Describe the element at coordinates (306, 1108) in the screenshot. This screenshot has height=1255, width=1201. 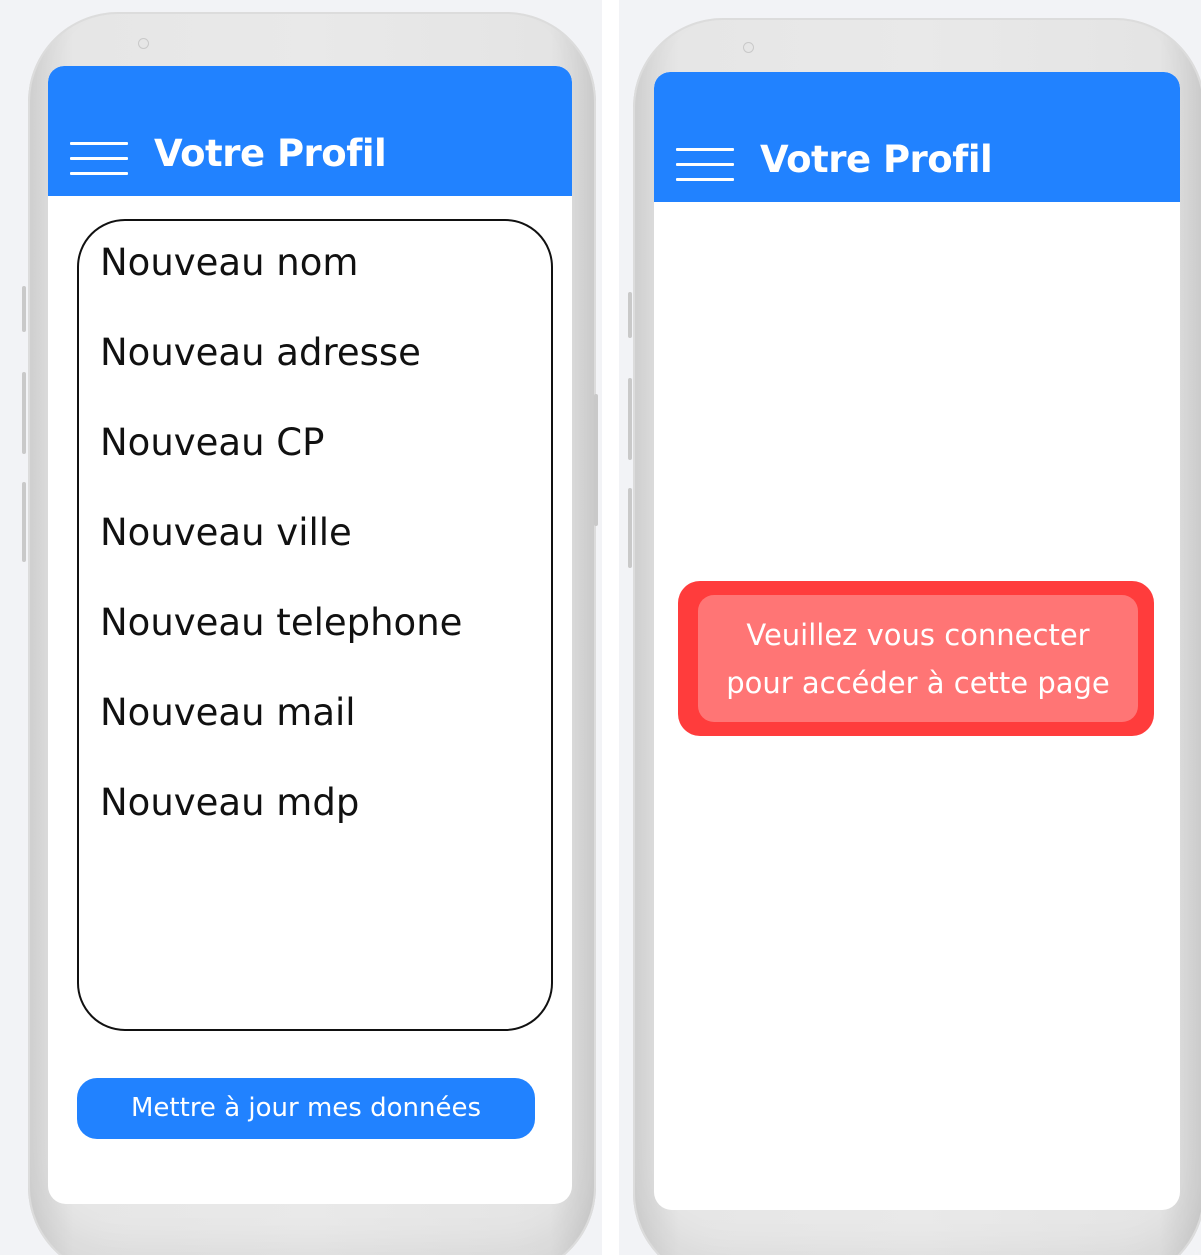
I see `update-data-button: Mettre à jour mes données` at that location.